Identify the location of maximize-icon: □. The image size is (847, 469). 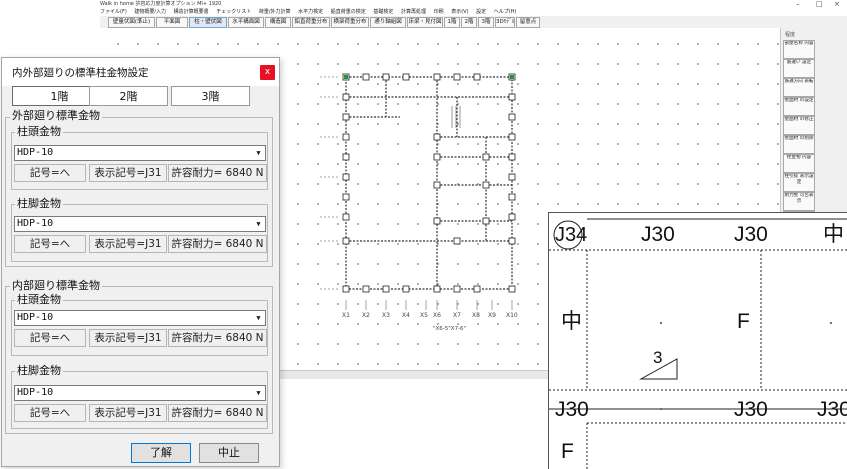
(819, 4).